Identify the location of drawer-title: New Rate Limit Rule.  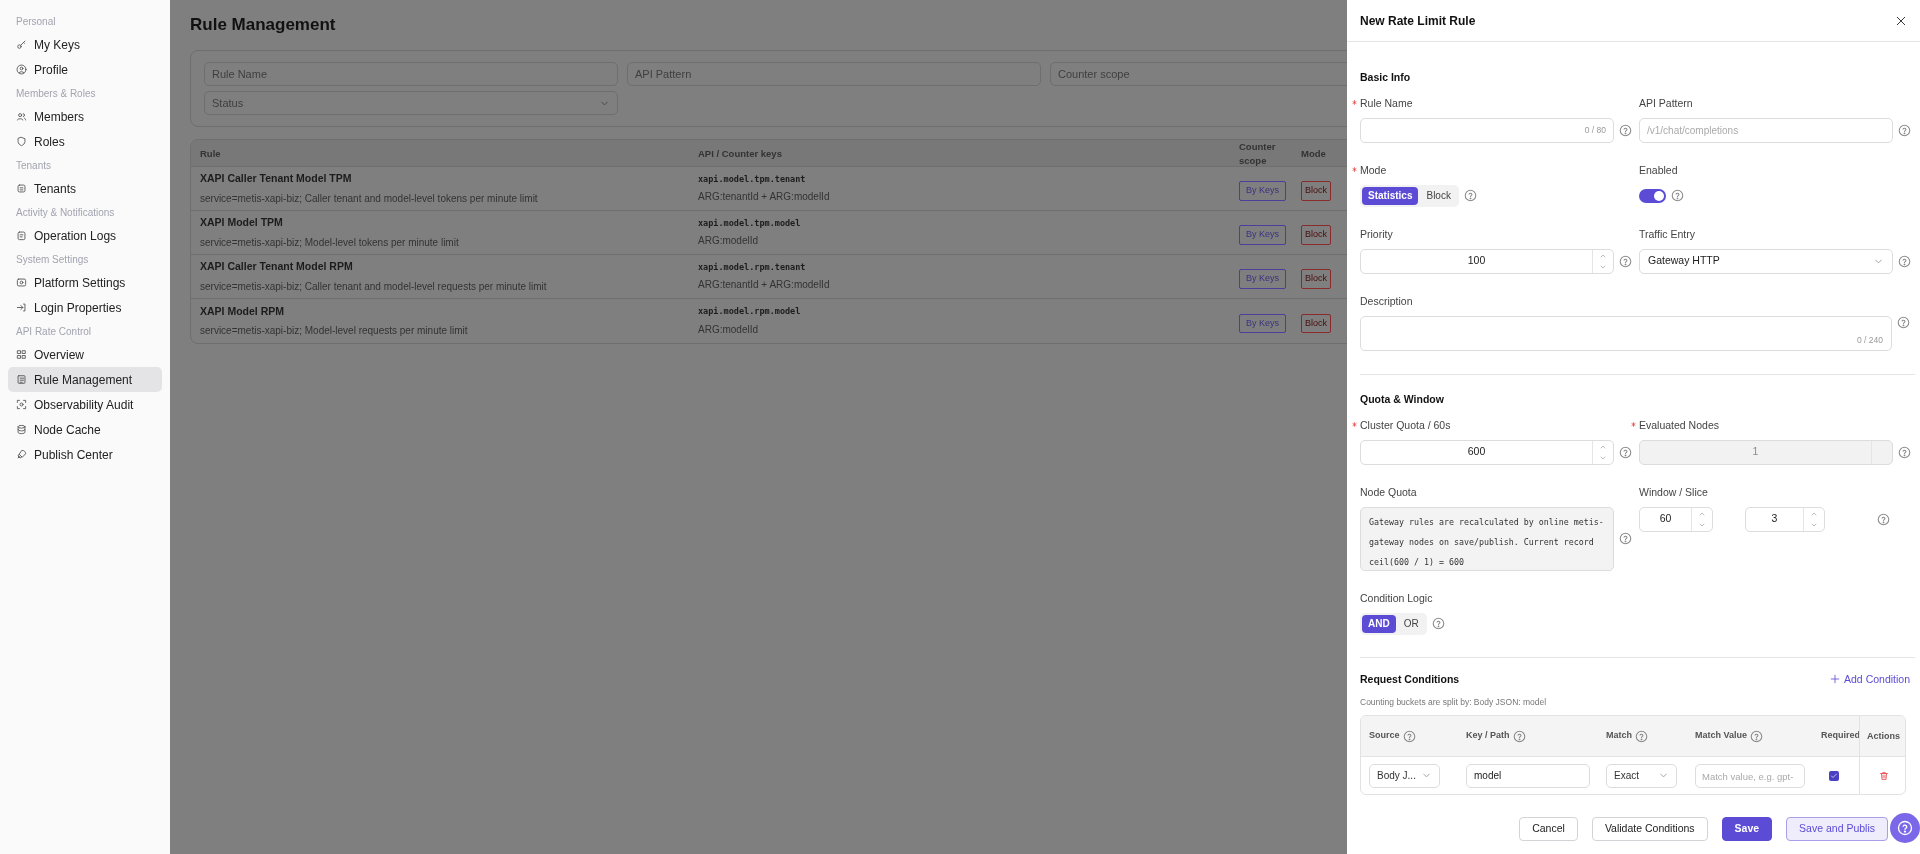
(1418, 21).